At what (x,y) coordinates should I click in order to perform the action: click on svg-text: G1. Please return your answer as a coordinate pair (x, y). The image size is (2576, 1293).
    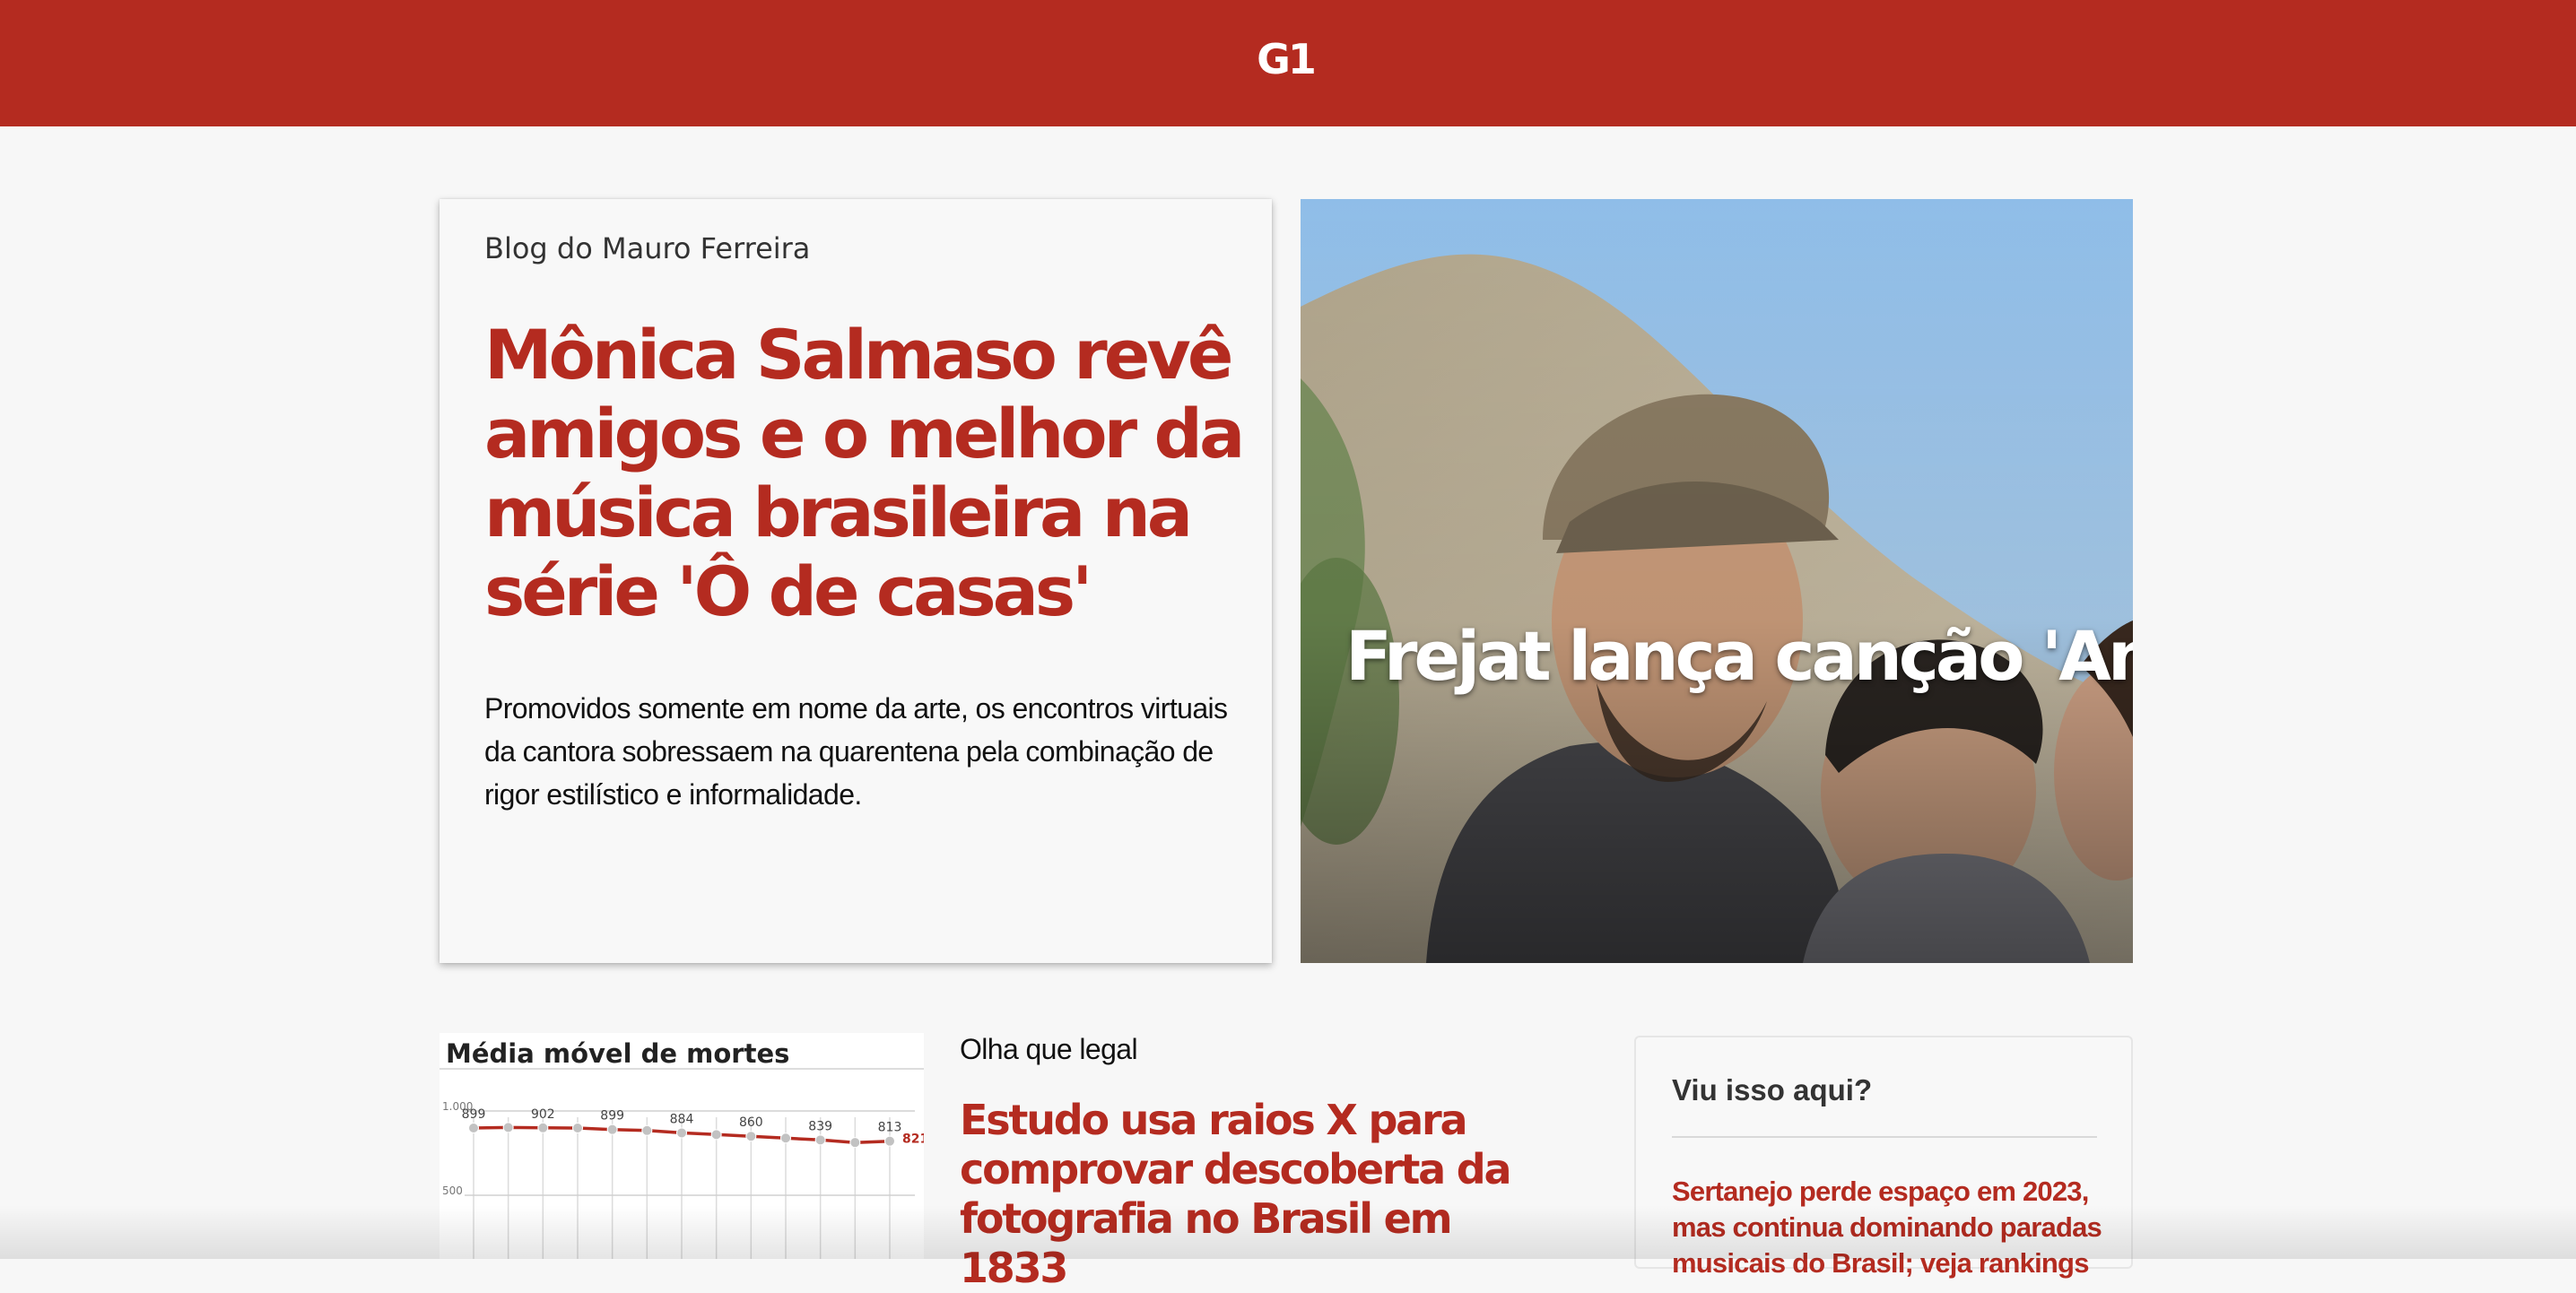
    Looking at the image, I should click on (1285, 59).